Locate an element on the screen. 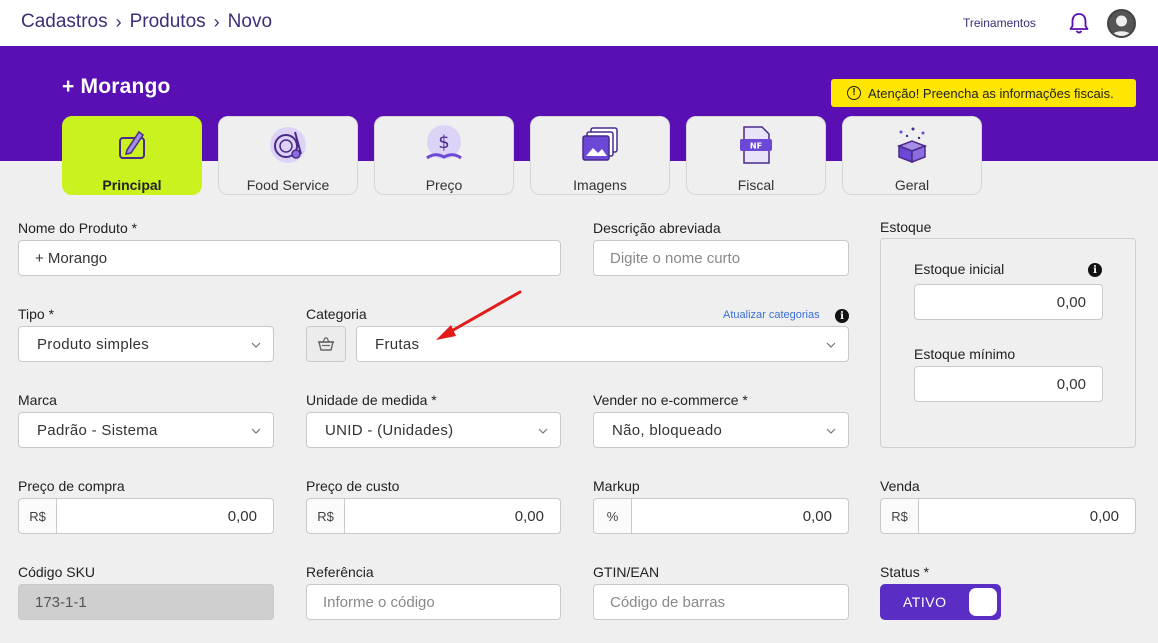  top-bar: Cadastros › Produtos › Novo Treinamentos is located at coordinates (579, 23).